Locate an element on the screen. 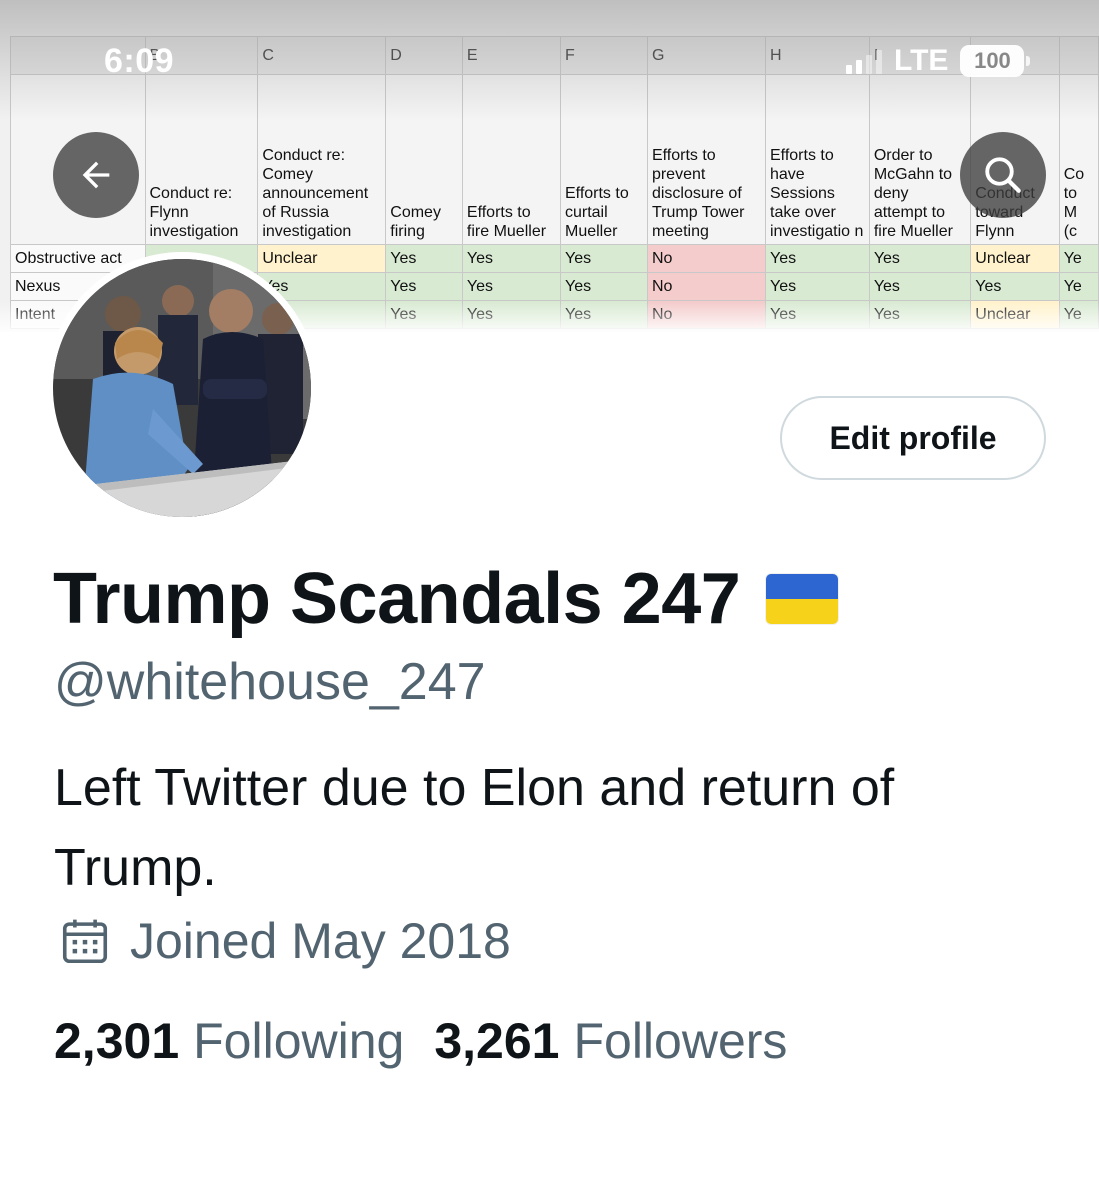 The width and height of the screenshot is (1099, 1200). avatar-photo is located at coordinates (182, 388).